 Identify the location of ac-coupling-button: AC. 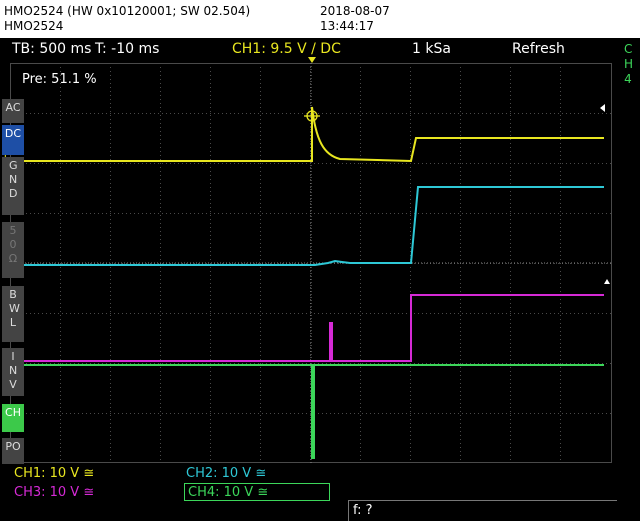
(13, 111).